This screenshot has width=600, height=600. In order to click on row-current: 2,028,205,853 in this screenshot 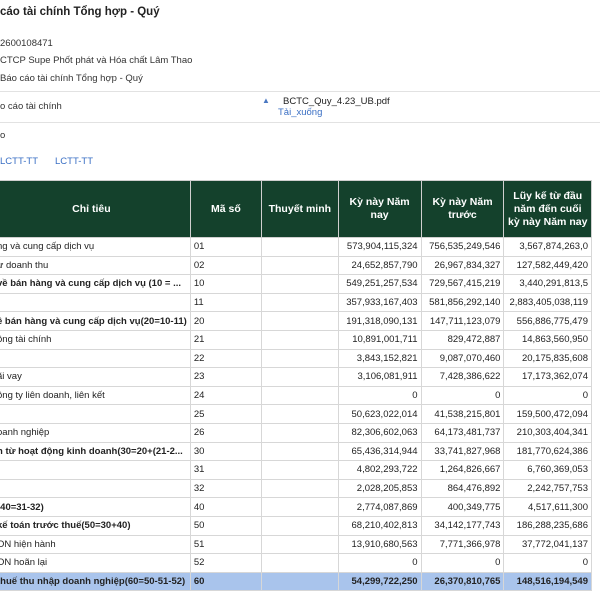, I will do `click(379, 488)`.